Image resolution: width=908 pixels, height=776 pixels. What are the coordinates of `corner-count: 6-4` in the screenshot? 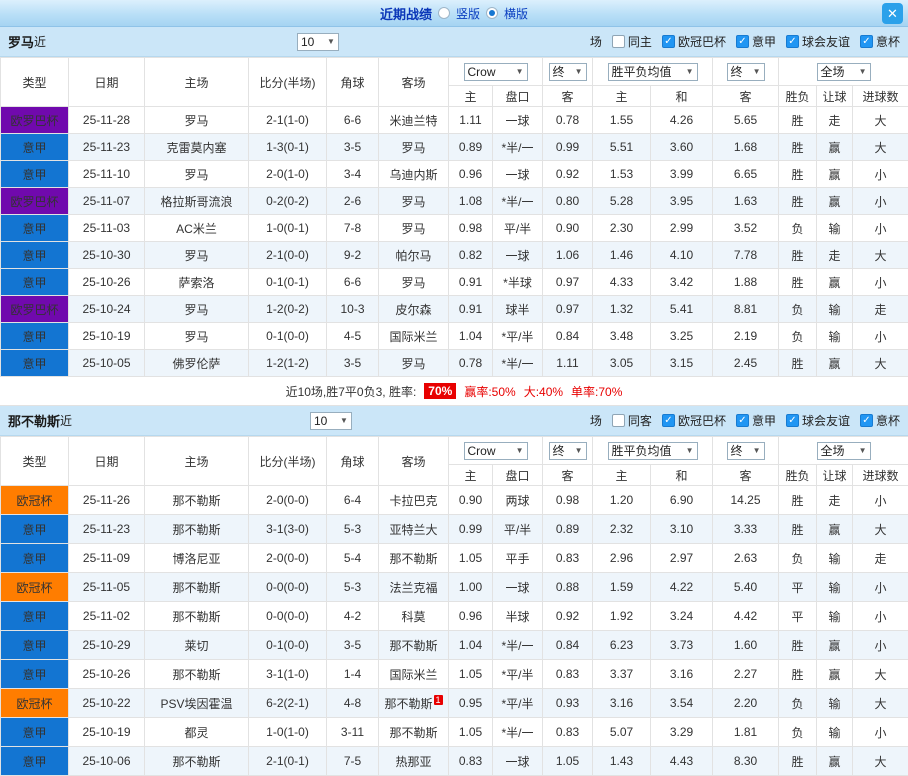 It's located at (353, 500).